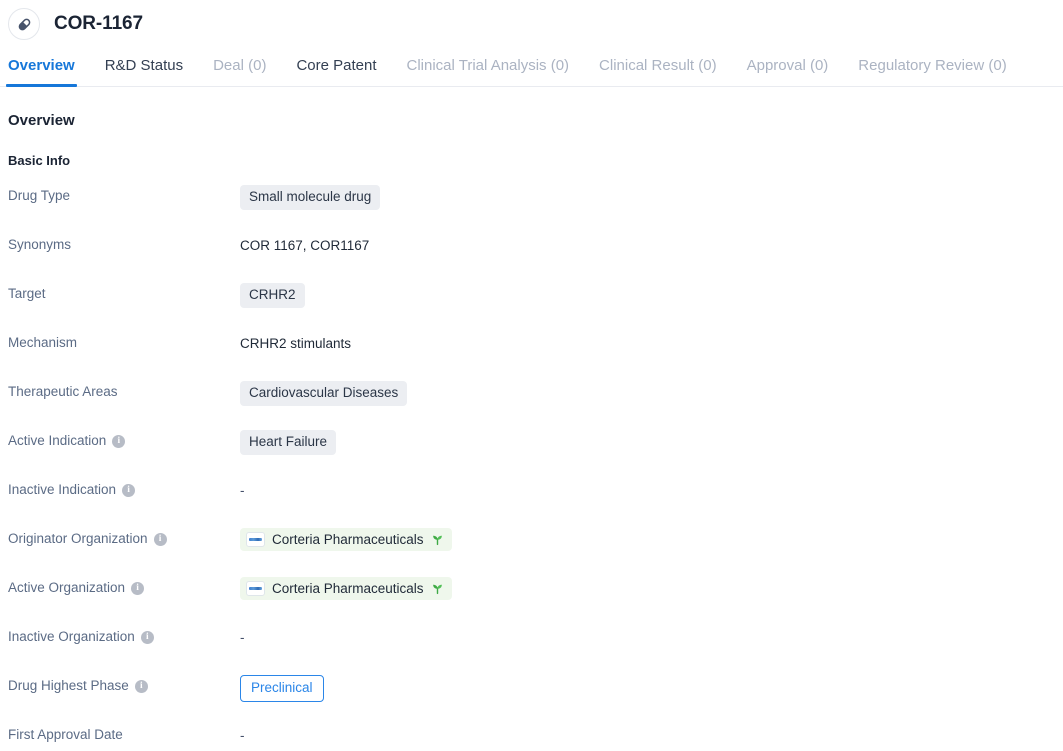  What do you see at coordinates (124, 733) in the screenshot?
I see `field-label-first-approval-date: First Approval Date` at bounding box center [124, 733].